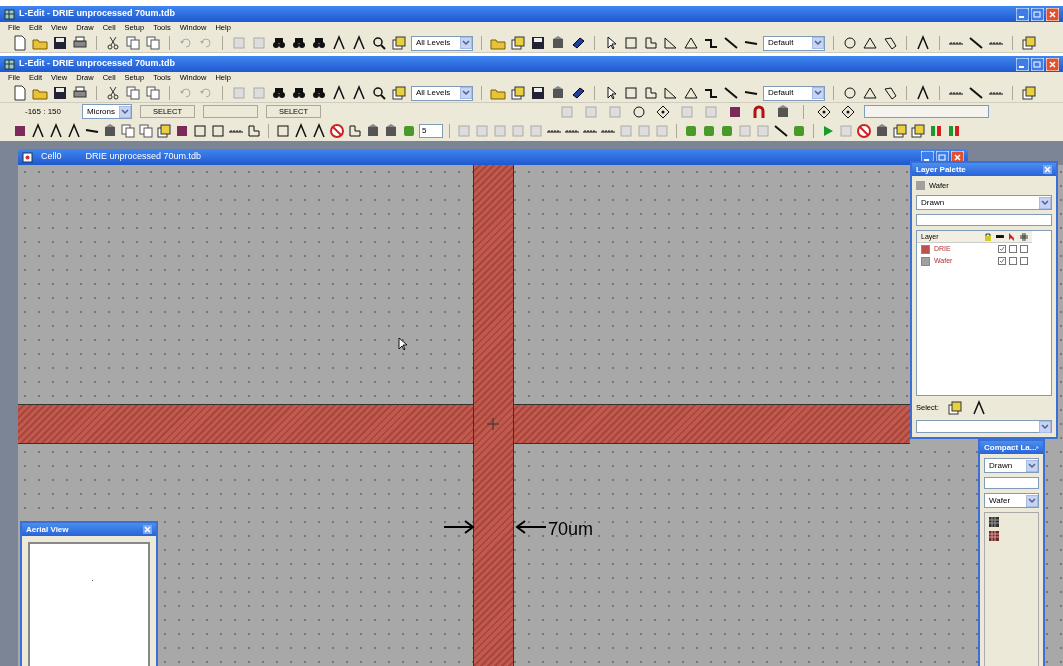 Image resolution: width=1063 pixels, height=666 pixels. What do you see at coordinates (994, 536) in the screenshot?
I see `hatched-swatch-icon` at bounding box center [994, 536].